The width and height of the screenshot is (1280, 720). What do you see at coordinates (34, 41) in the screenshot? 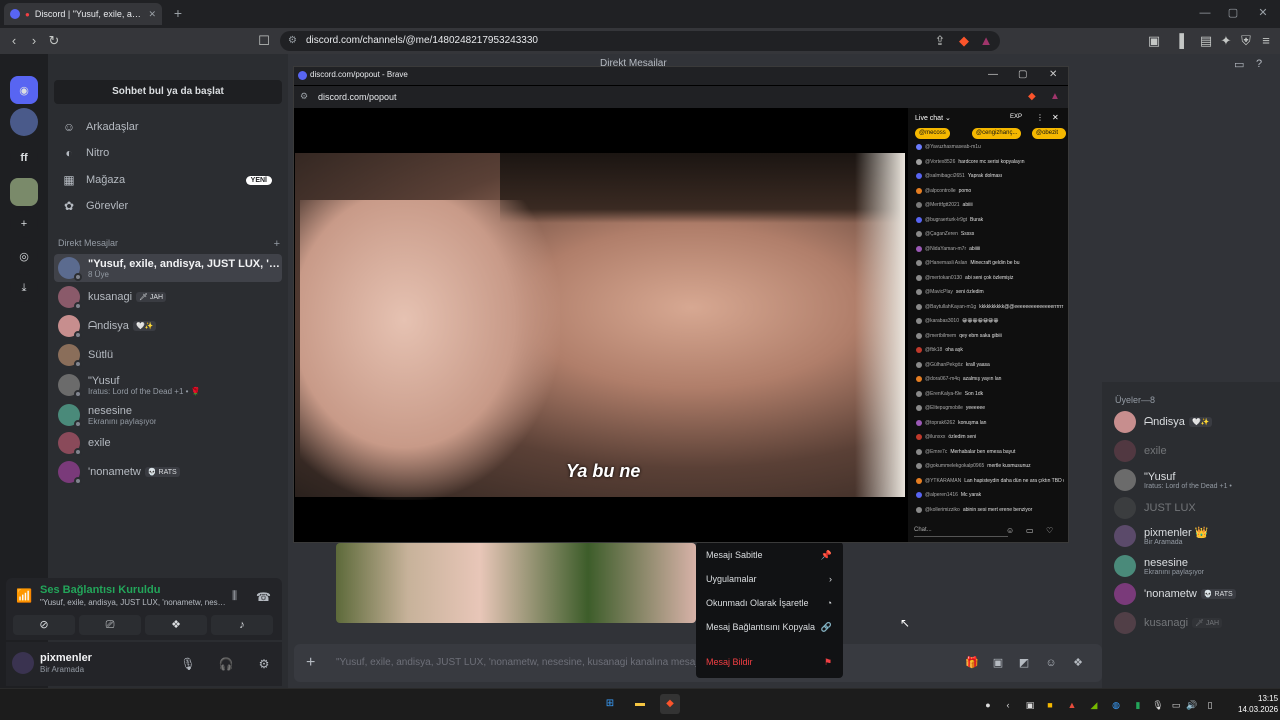
I see `forward-icon: ›` at bounding box center [34, 41].